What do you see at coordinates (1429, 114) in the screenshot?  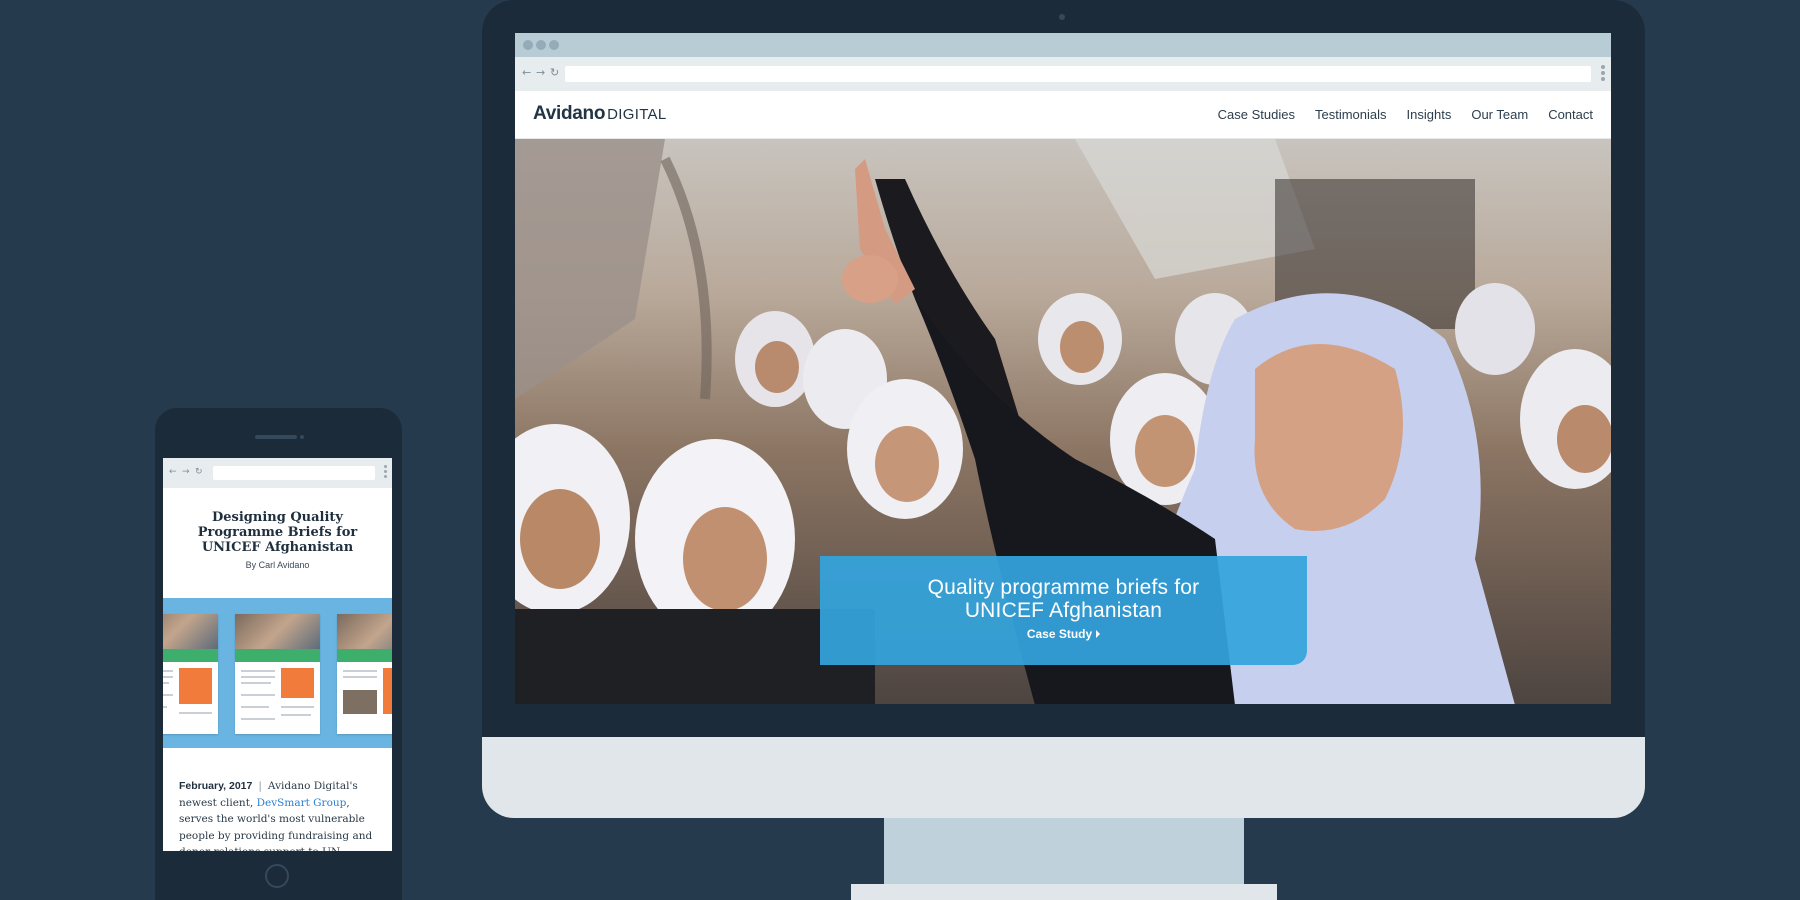 I see `nav-link-insights: Insights` at bounding box center [1429, 114].